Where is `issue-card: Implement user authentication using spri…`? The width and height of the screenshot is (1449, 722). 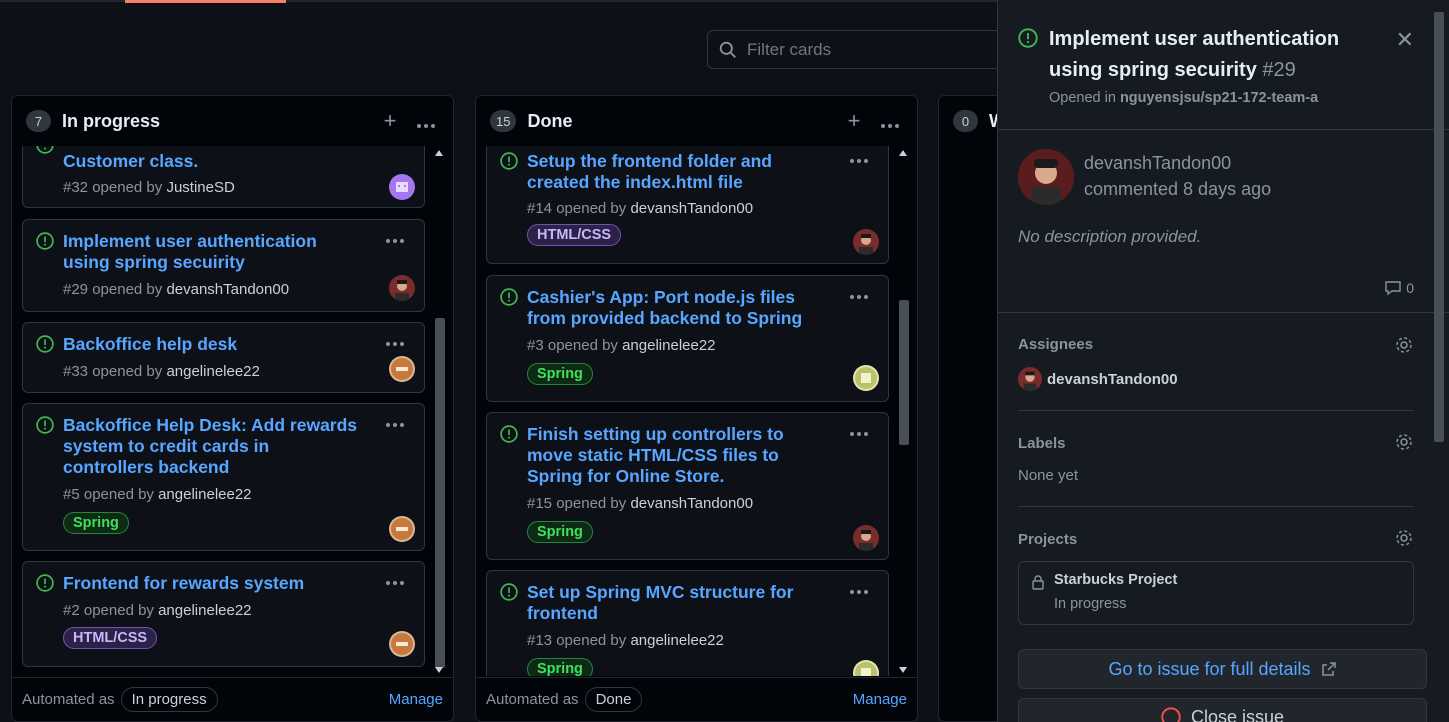
issue-card: Implement user authentication using spri… is located at coordinates (223, 265).